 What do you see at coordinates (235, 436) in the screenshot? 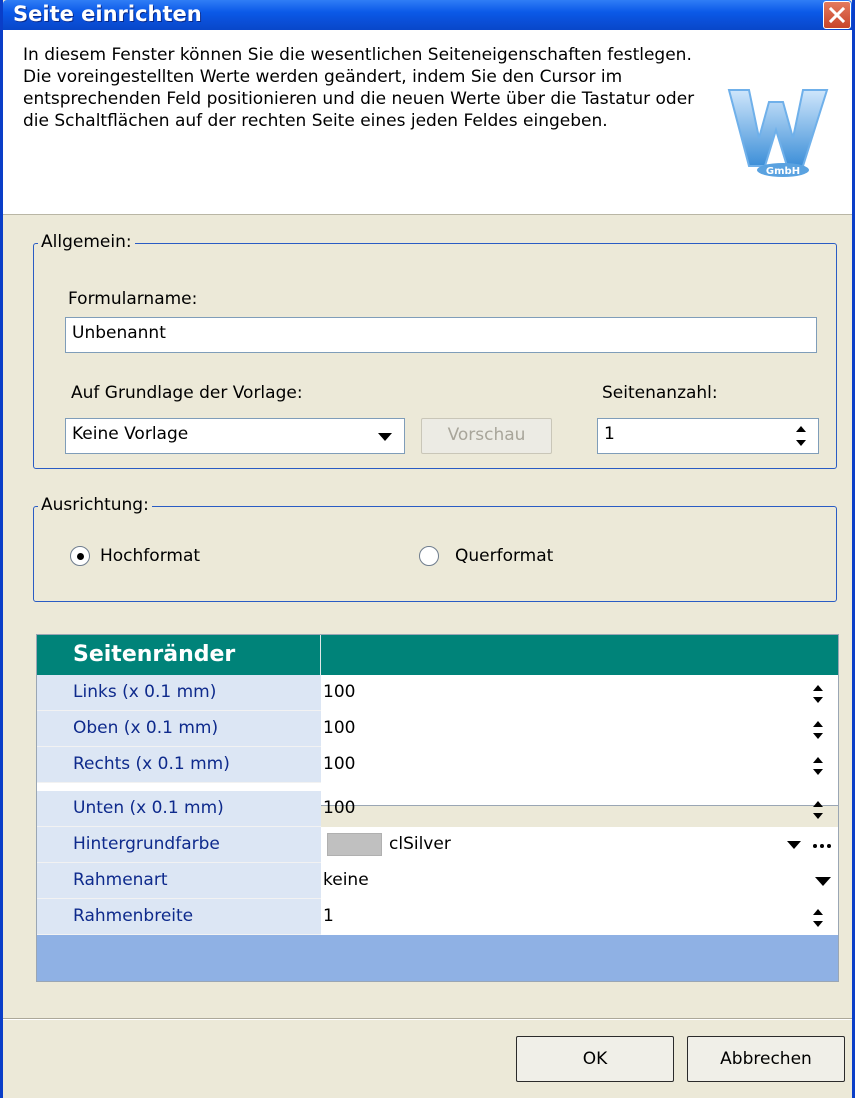
I see `template-select: Keine Vorlage` at bounding box center [235, 436].